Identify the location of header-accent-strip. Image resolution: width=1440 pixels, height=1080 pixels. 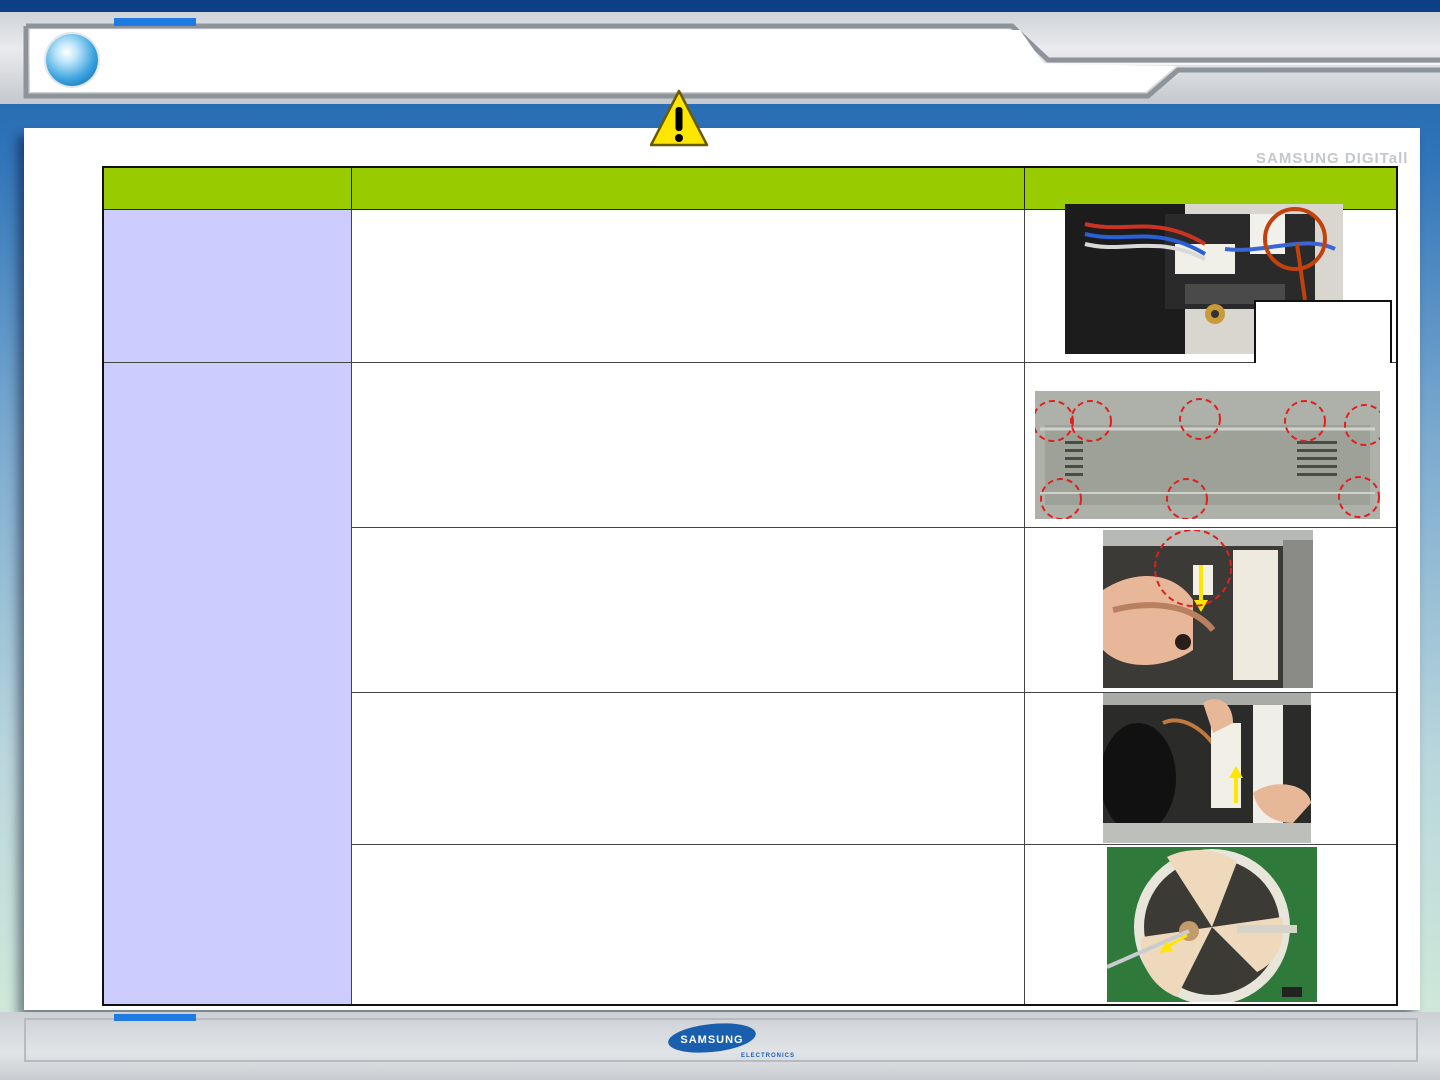
(155, 22).